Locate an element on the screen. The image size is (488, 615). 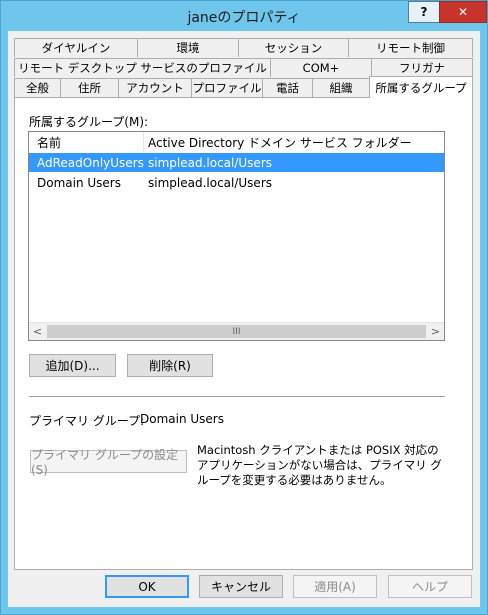
tab-dial-in: ダイヤルイン is located at coordinates (76, 47).